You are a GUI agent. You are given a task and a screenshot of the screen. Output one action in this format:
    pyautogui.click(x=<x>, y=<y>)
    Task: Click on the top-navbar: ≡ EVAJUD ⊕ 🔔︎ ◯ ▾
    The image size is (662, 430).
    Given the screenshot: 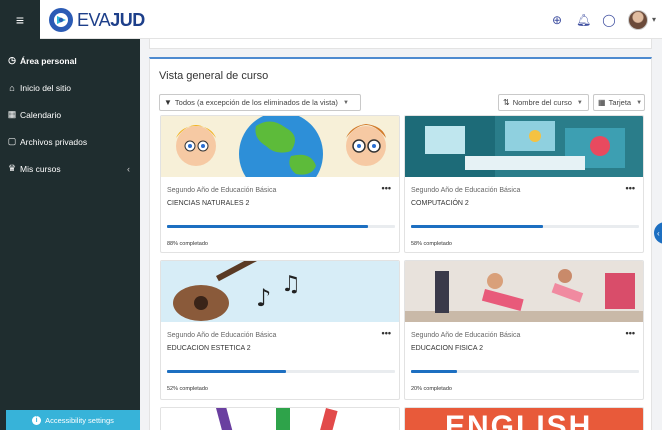 What is the action you would take?
    pyautogui.click(x=331, y=19)
    